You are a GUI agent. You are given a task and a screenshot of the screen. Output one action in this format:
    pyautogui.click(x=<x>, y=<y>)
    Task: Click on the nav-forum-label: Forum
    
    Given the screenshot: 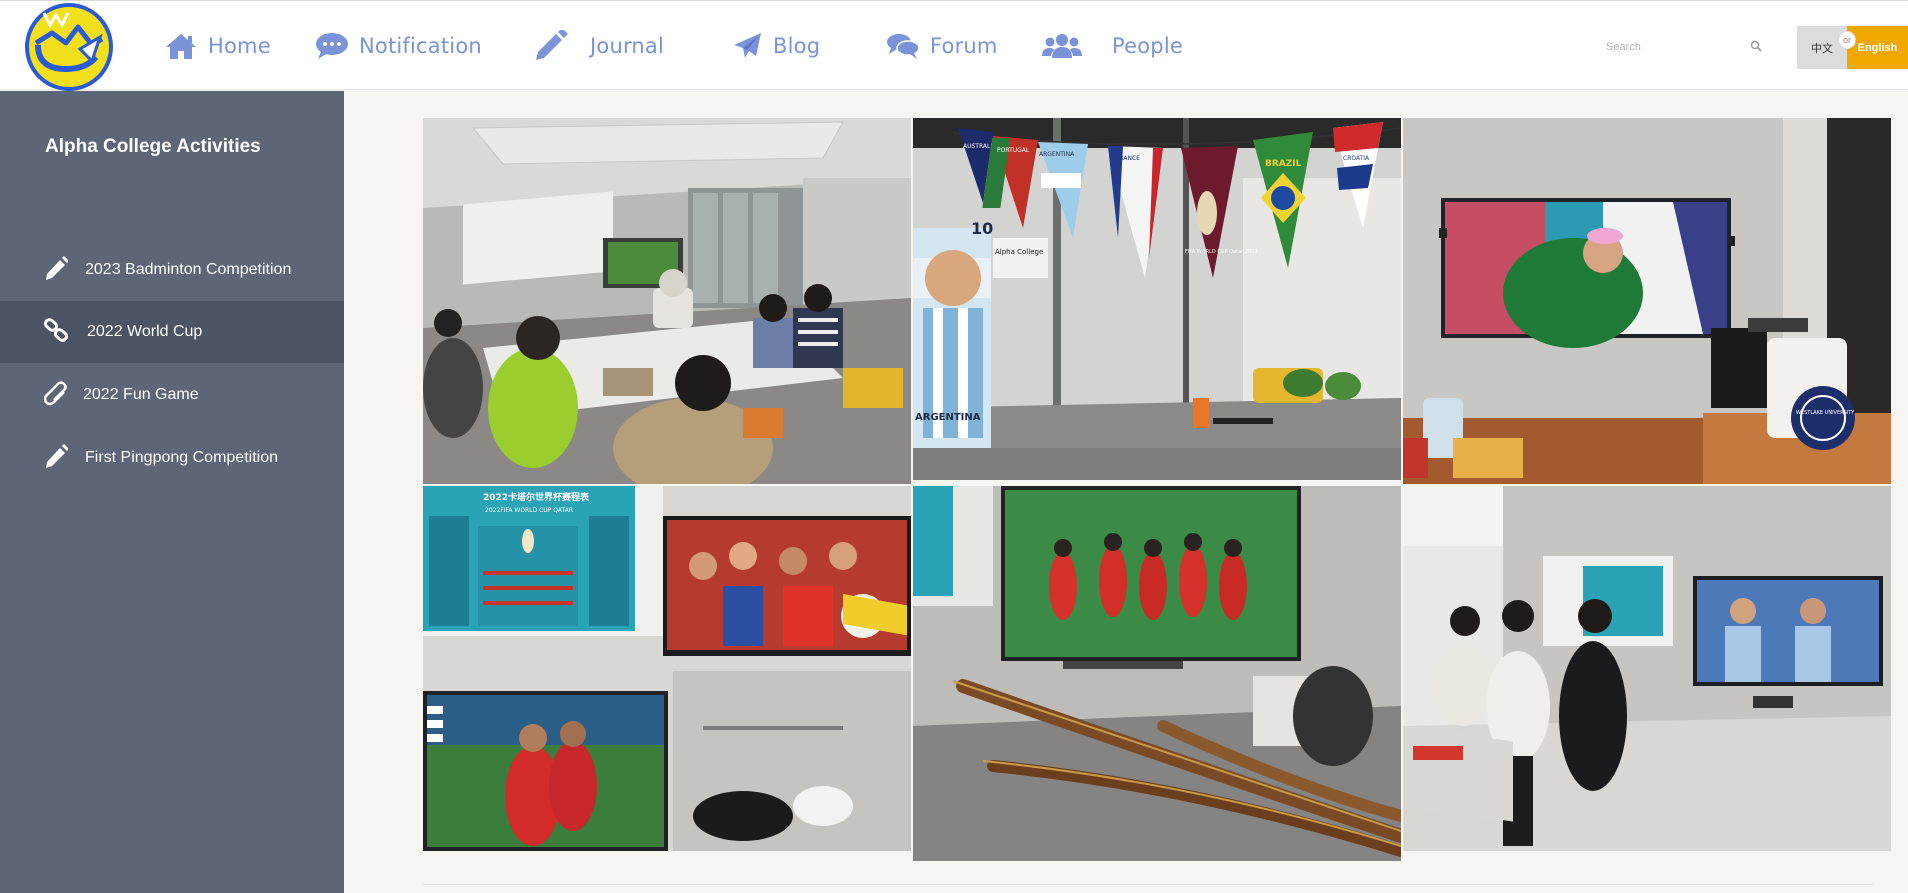 What is the action you would take?
    pyautogui.click(x=964, y=46)
    